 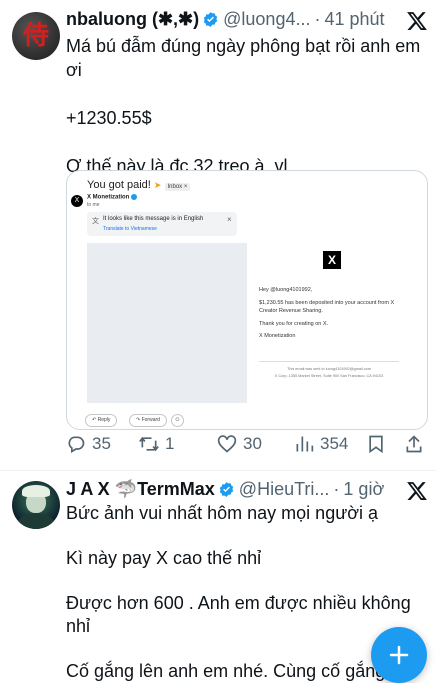 What do you see at coordinates (93, 205) in the screenshot?
I see `recipient: to me` at bounding box center [93, 205].